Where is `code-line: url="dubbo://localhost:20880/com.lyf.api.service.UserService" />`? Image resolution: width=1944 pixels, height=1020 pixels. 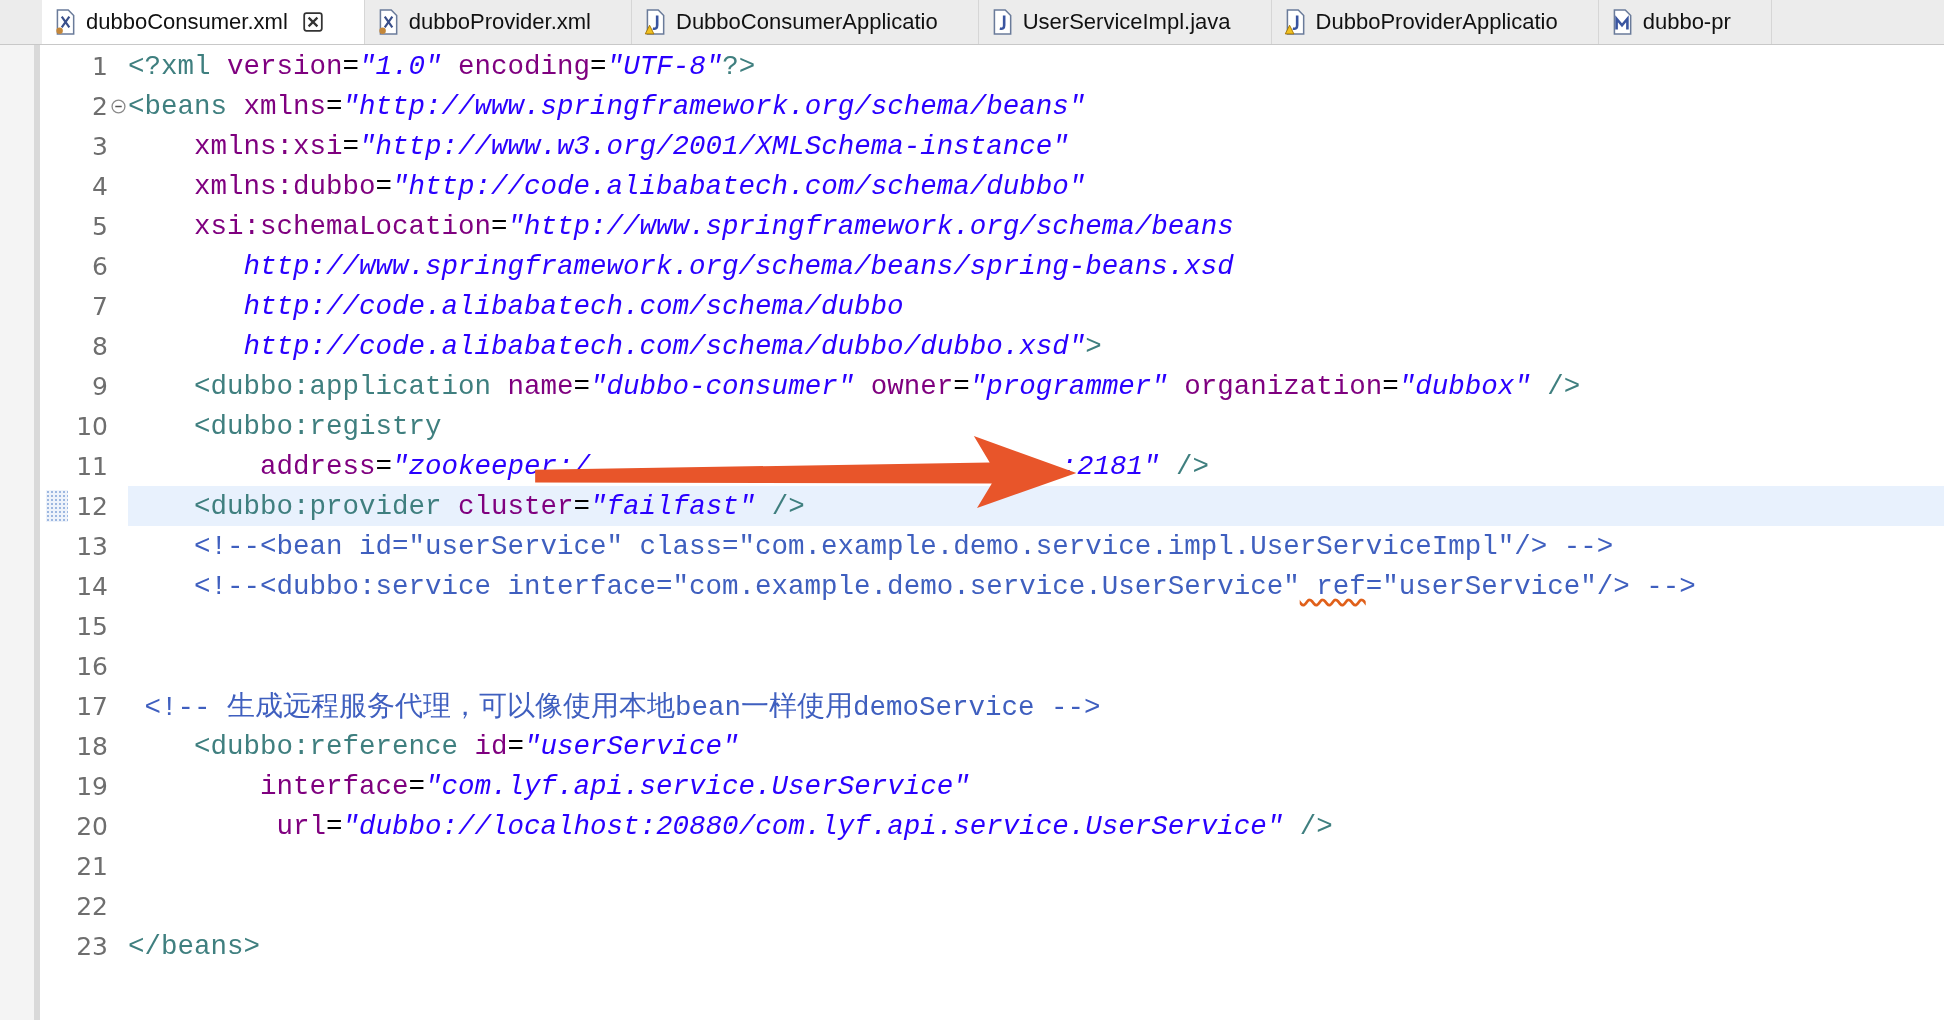
code-line: url="dubbo://localhost:20880/com.lyf.api.service.UserService" /> is located at coordinates (804, 826).